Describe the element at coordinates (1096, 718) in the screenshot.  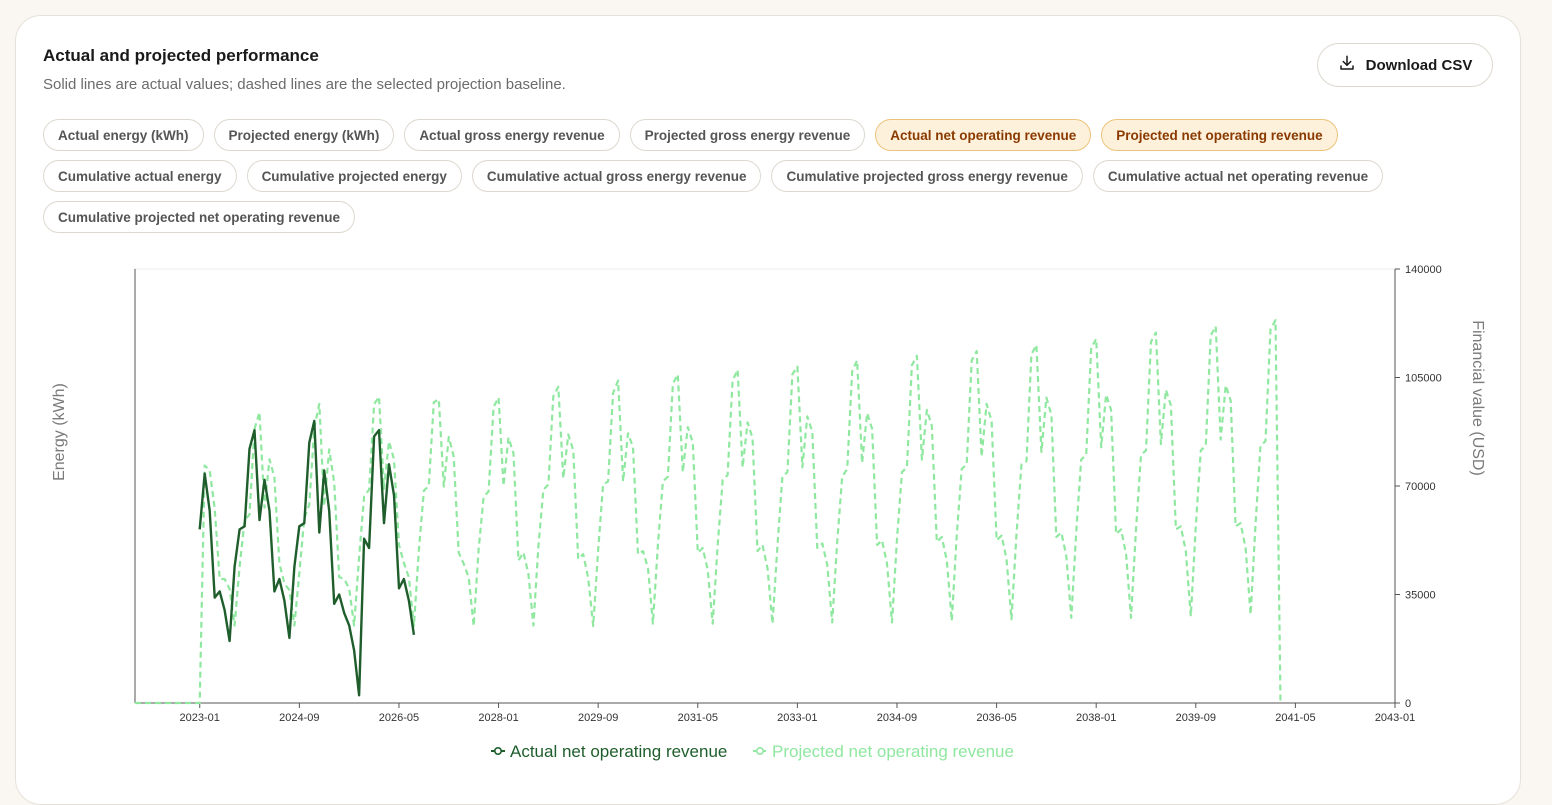
I see `x-tick-label: 2038-01` at that location.